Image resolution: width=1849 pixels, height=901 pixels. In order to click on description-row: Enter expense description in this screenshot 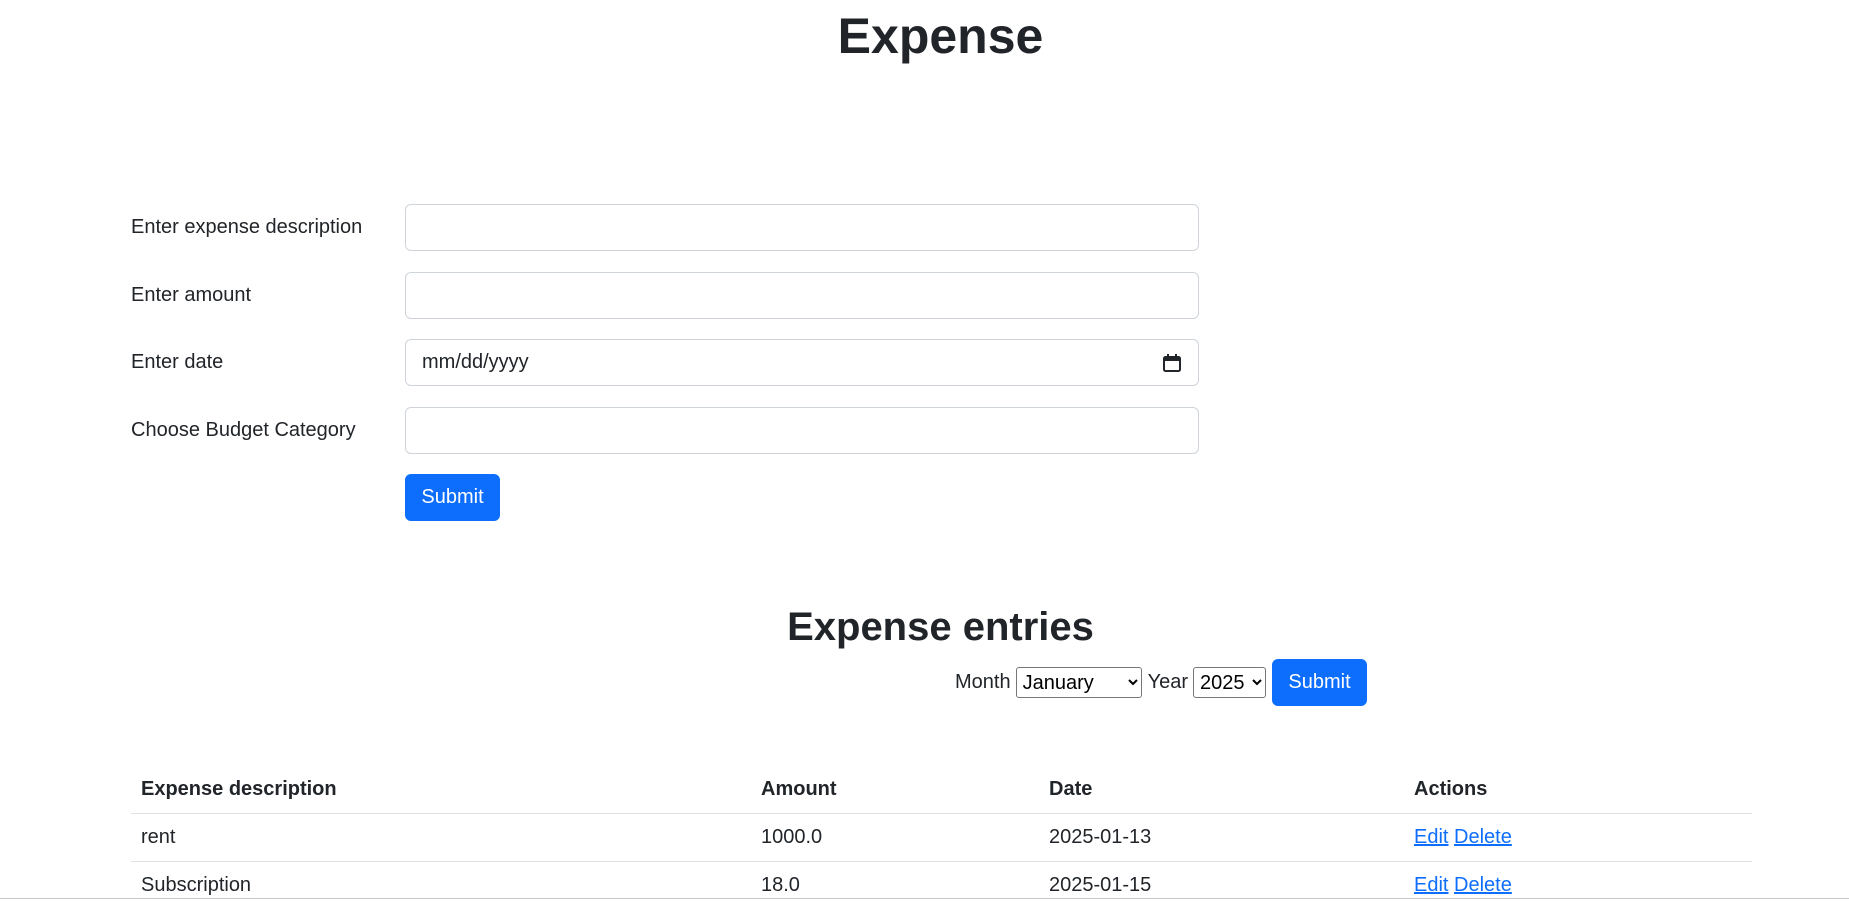, I will do `click(666, 227)`.